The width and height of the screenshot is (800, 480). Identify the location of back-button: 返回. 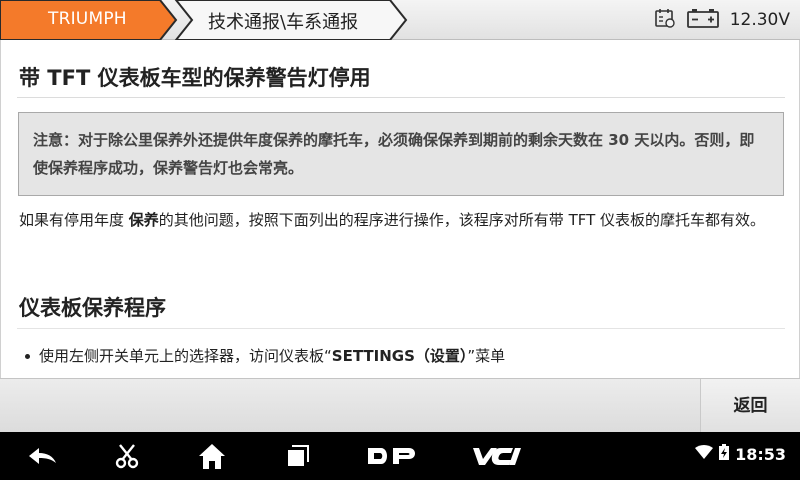
(750, 406).